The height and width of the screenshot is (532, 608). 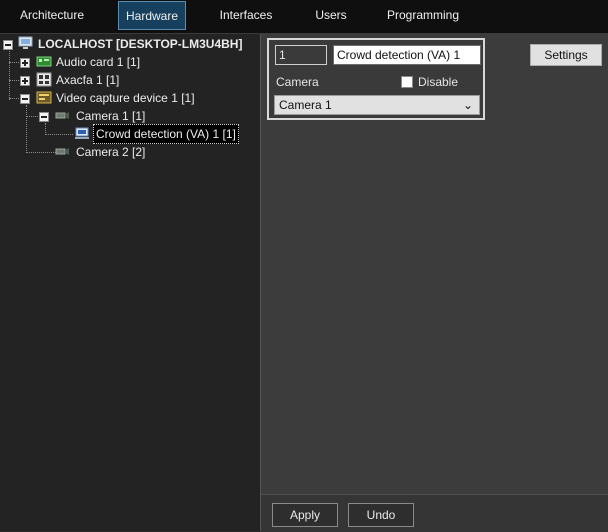 What do you see at coordinates (52, 15) in the screenshot?
I see `tab-architecture: Architecture` at bounding box center [52, 15].